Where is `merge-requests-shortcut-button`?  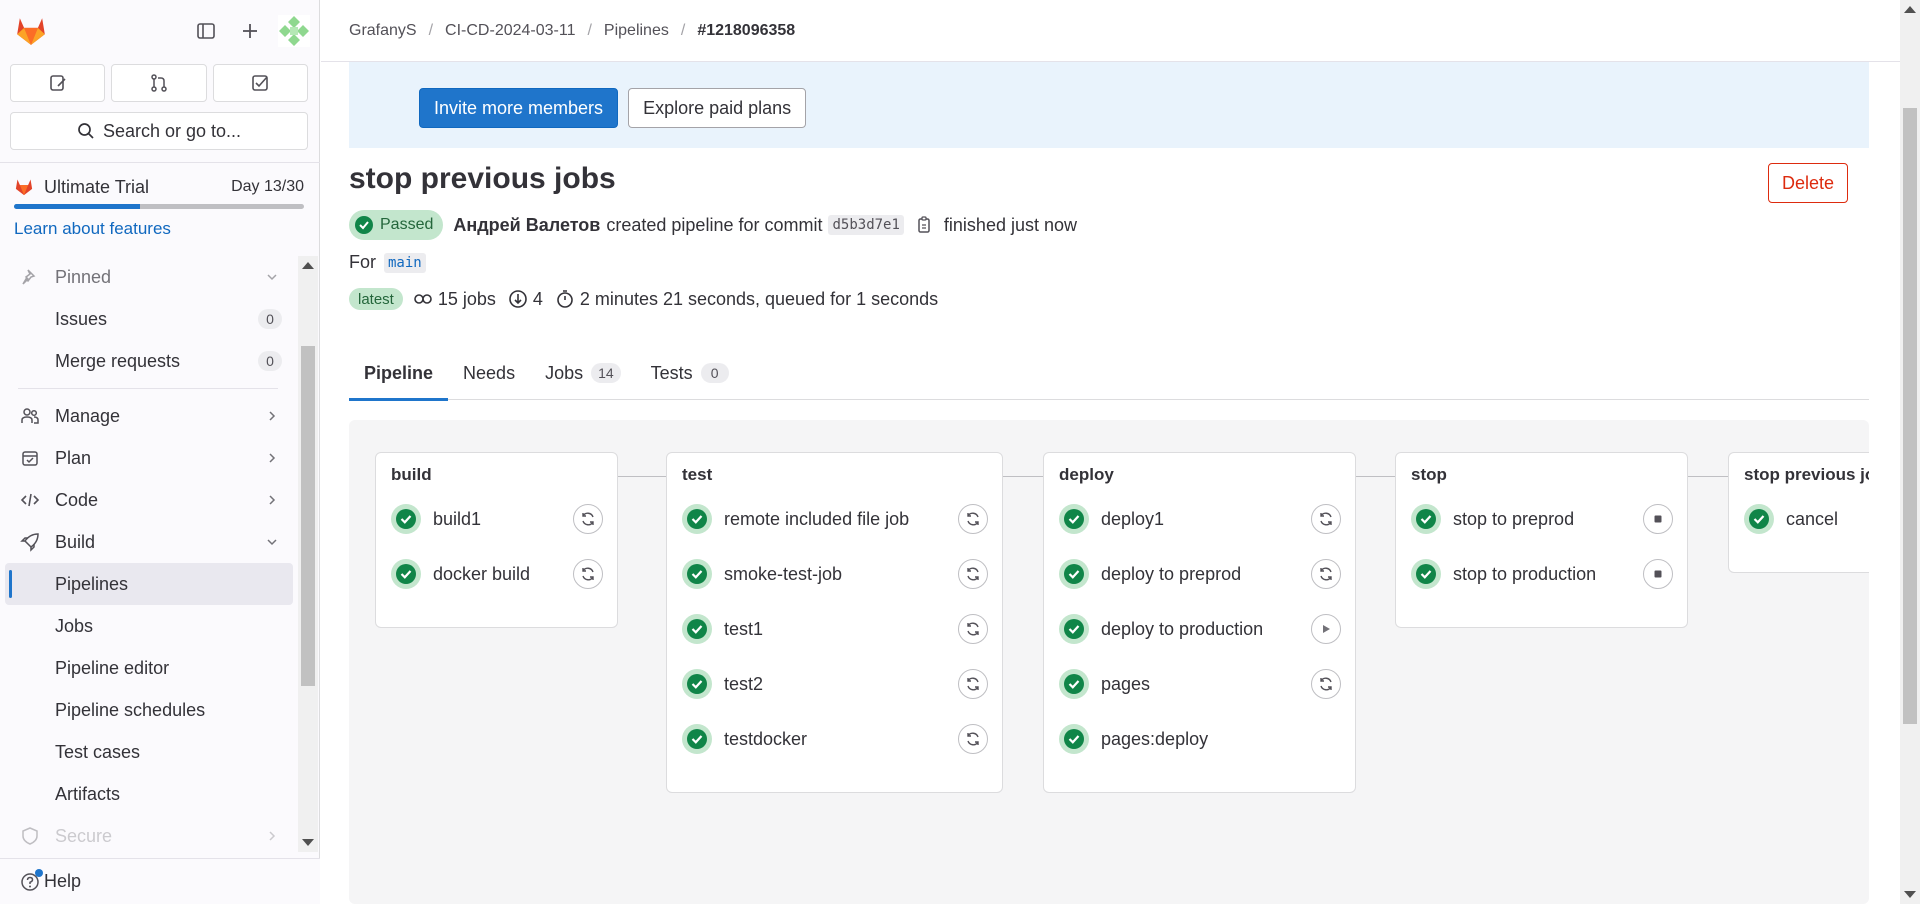 merge-requests-shortcut-button is located at coordinates (159, 83).